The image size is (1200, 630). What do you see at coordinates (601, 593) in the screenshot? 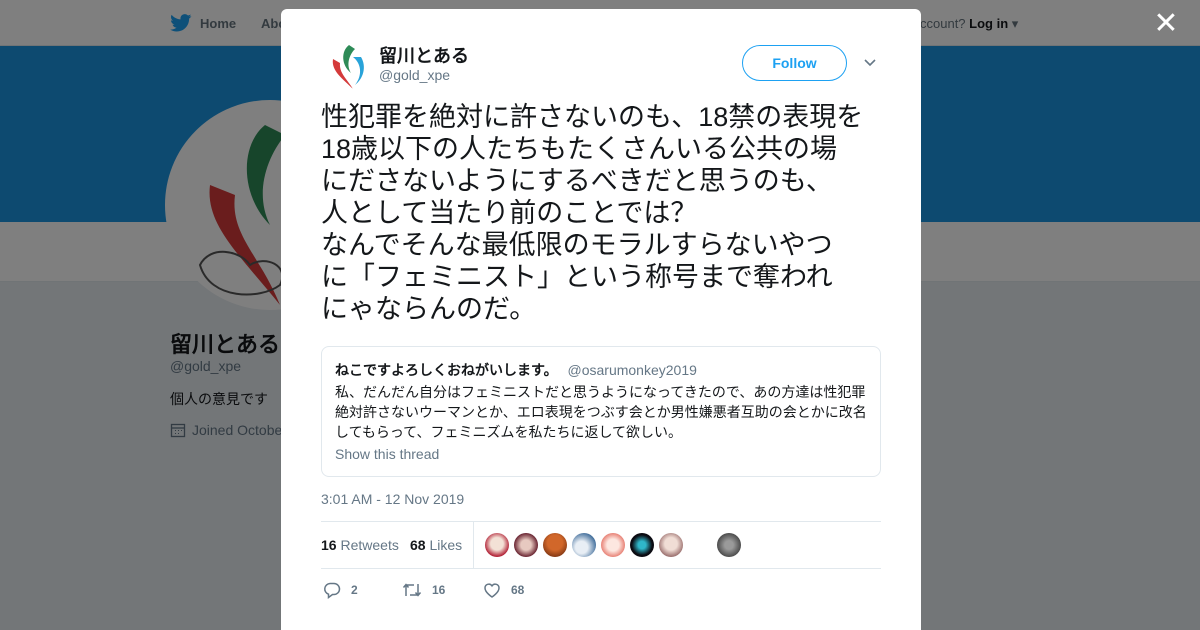
I see `tweet-actions: 2 16 68` at bounding box center [601, 593].